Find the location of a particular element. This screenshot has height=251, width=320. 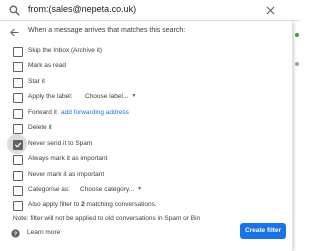

option-categorise: Categorise as: Choose category... ▼ is located at coordinates (146, 191).